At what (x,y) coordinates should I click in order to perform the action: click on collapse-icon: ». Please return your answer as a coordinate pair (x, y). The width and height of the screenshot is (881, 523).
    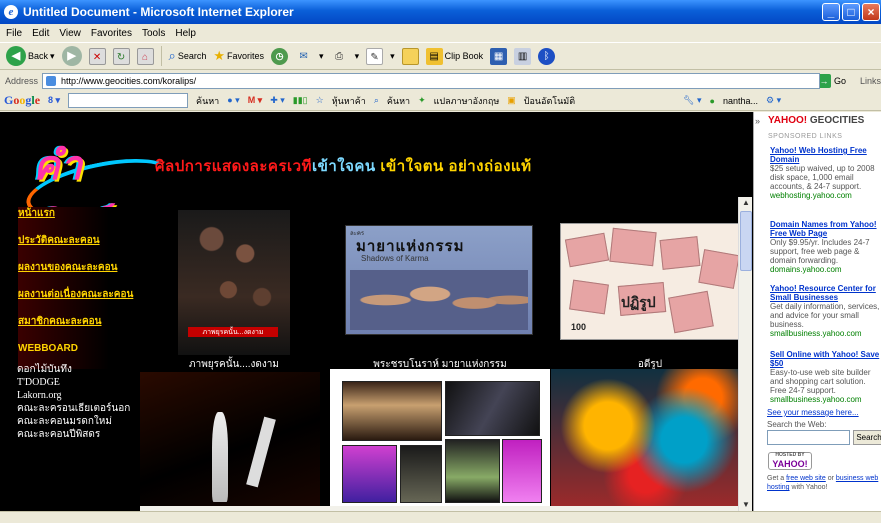
    Looking at the image, I should click on (757, 121).